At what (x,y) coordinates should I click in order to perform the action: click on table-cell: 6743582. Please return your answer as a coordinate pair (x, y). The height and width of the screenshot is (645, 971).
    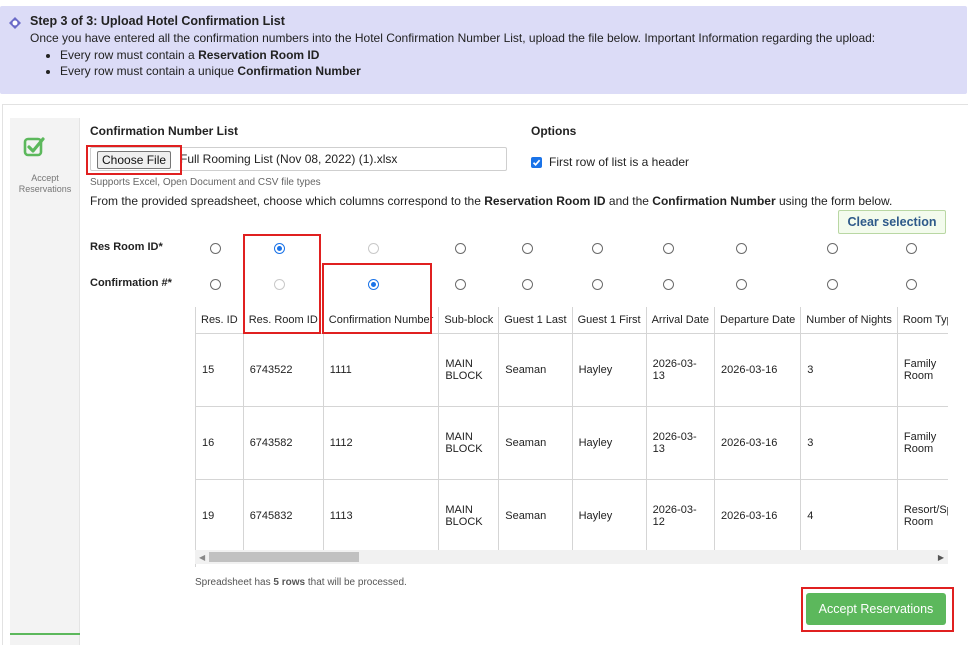
    Looking at the image, I should click on (283, 443).